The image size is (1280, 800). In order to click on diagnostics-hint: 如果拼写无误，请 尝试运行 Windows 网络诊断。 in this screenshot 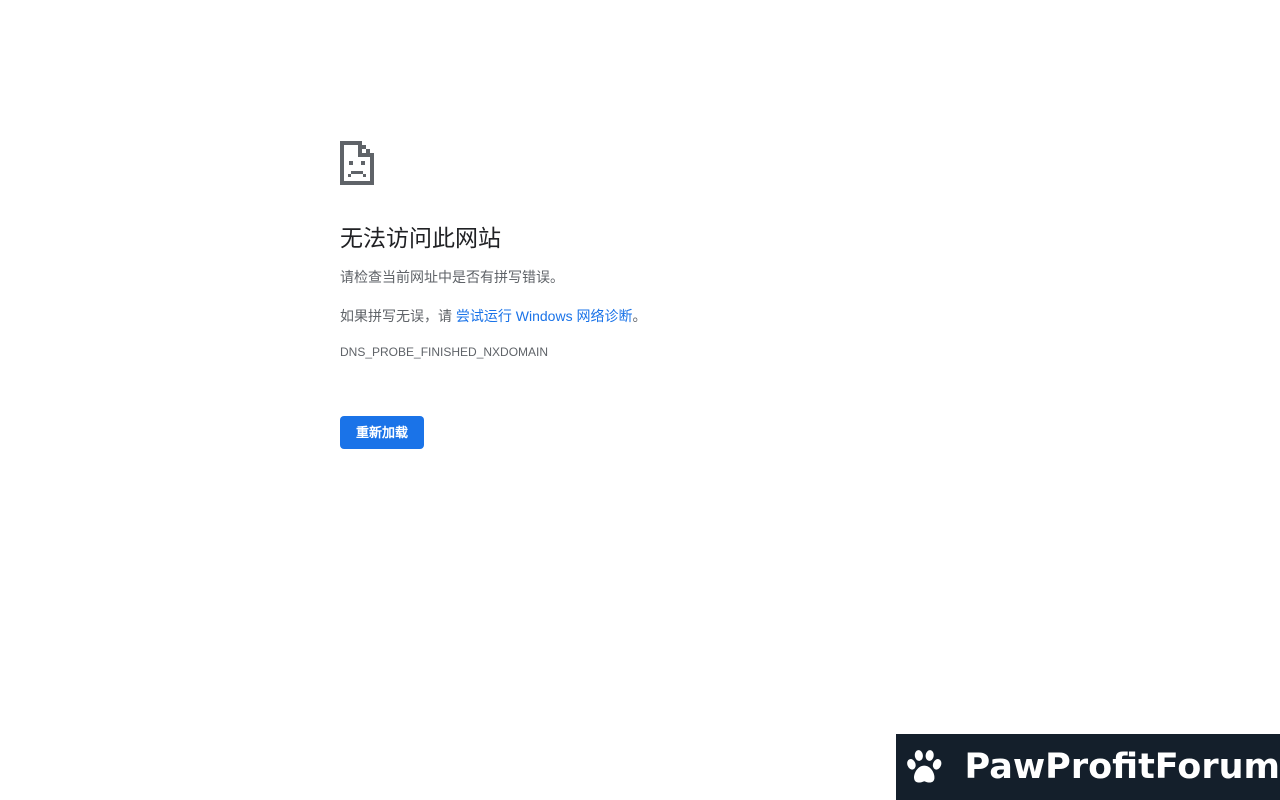, I will do `click(640, 316)`.